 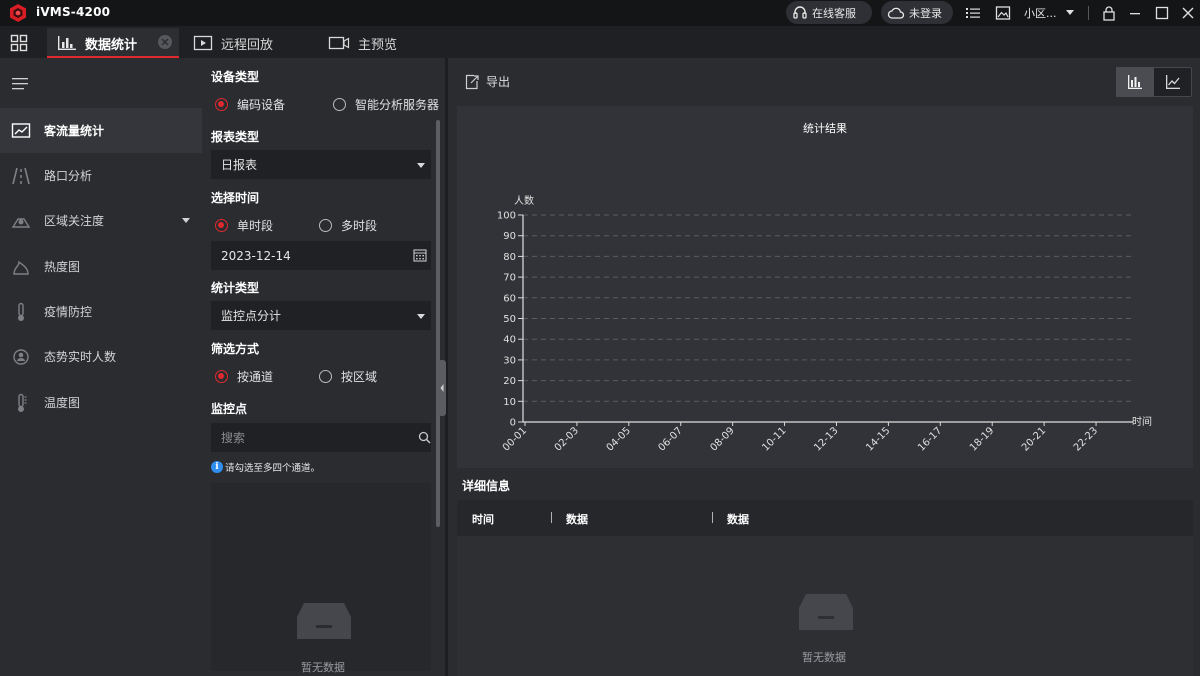 What do you see at coordinates (73, 12) in the screenshot?
I see `app-title: iVMS-4200` at bounding box center [73, 12].